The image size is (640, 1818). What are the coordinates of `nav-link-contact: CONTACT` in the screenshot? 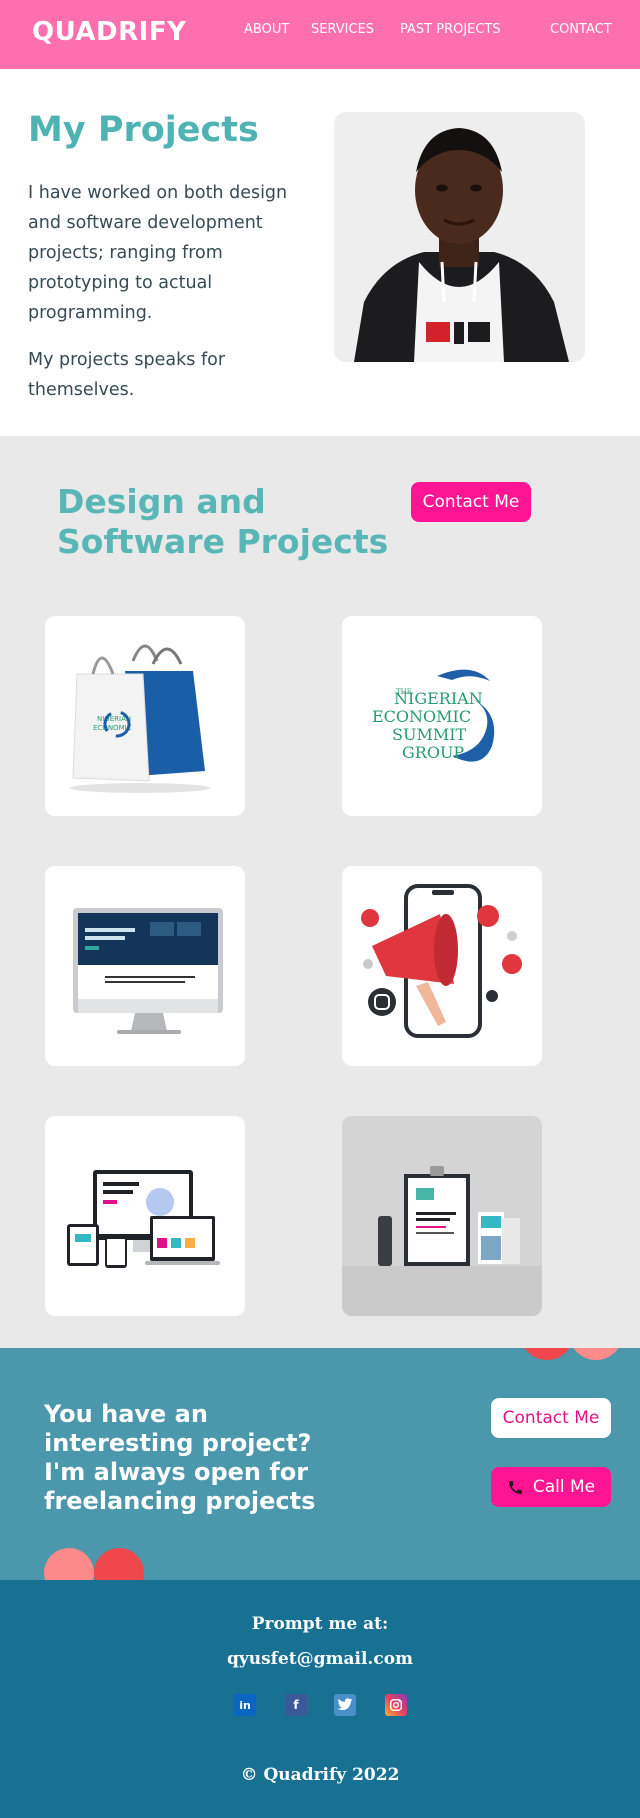 It's located at (581, 29).